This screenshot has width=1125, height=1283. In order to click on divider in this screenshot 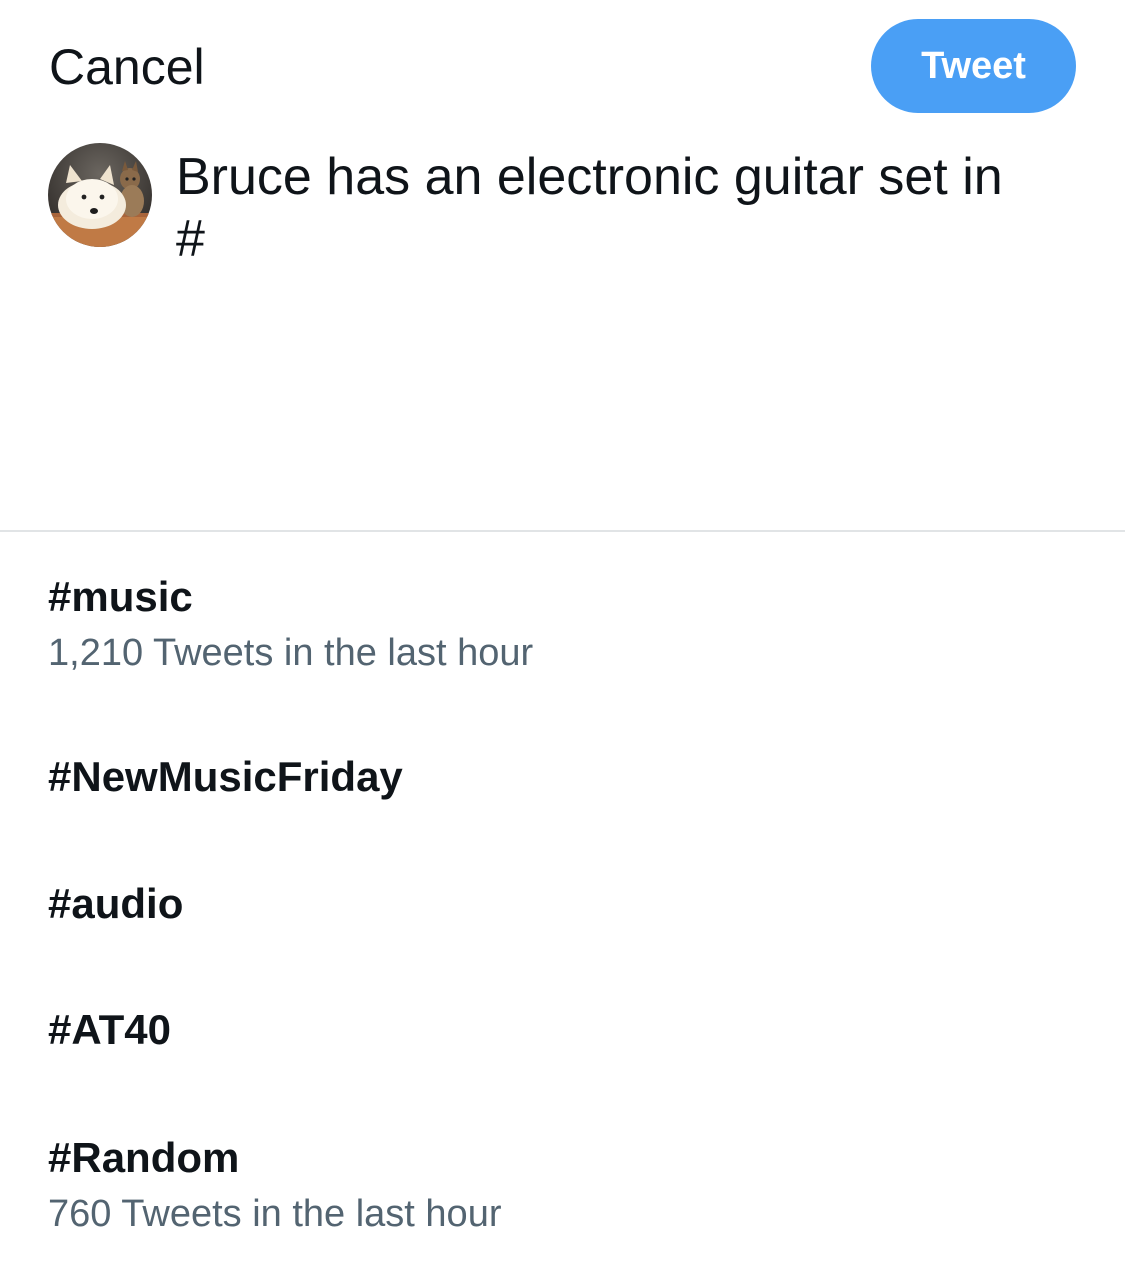, I will do `click(562, 531)`.